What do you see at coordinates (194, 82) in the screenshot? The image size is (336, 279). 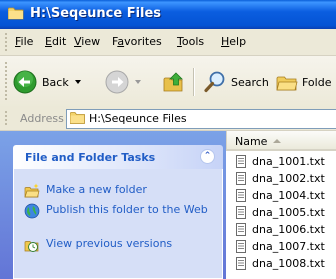 I see `toolbar-separator` at bounding box center [194, 82].